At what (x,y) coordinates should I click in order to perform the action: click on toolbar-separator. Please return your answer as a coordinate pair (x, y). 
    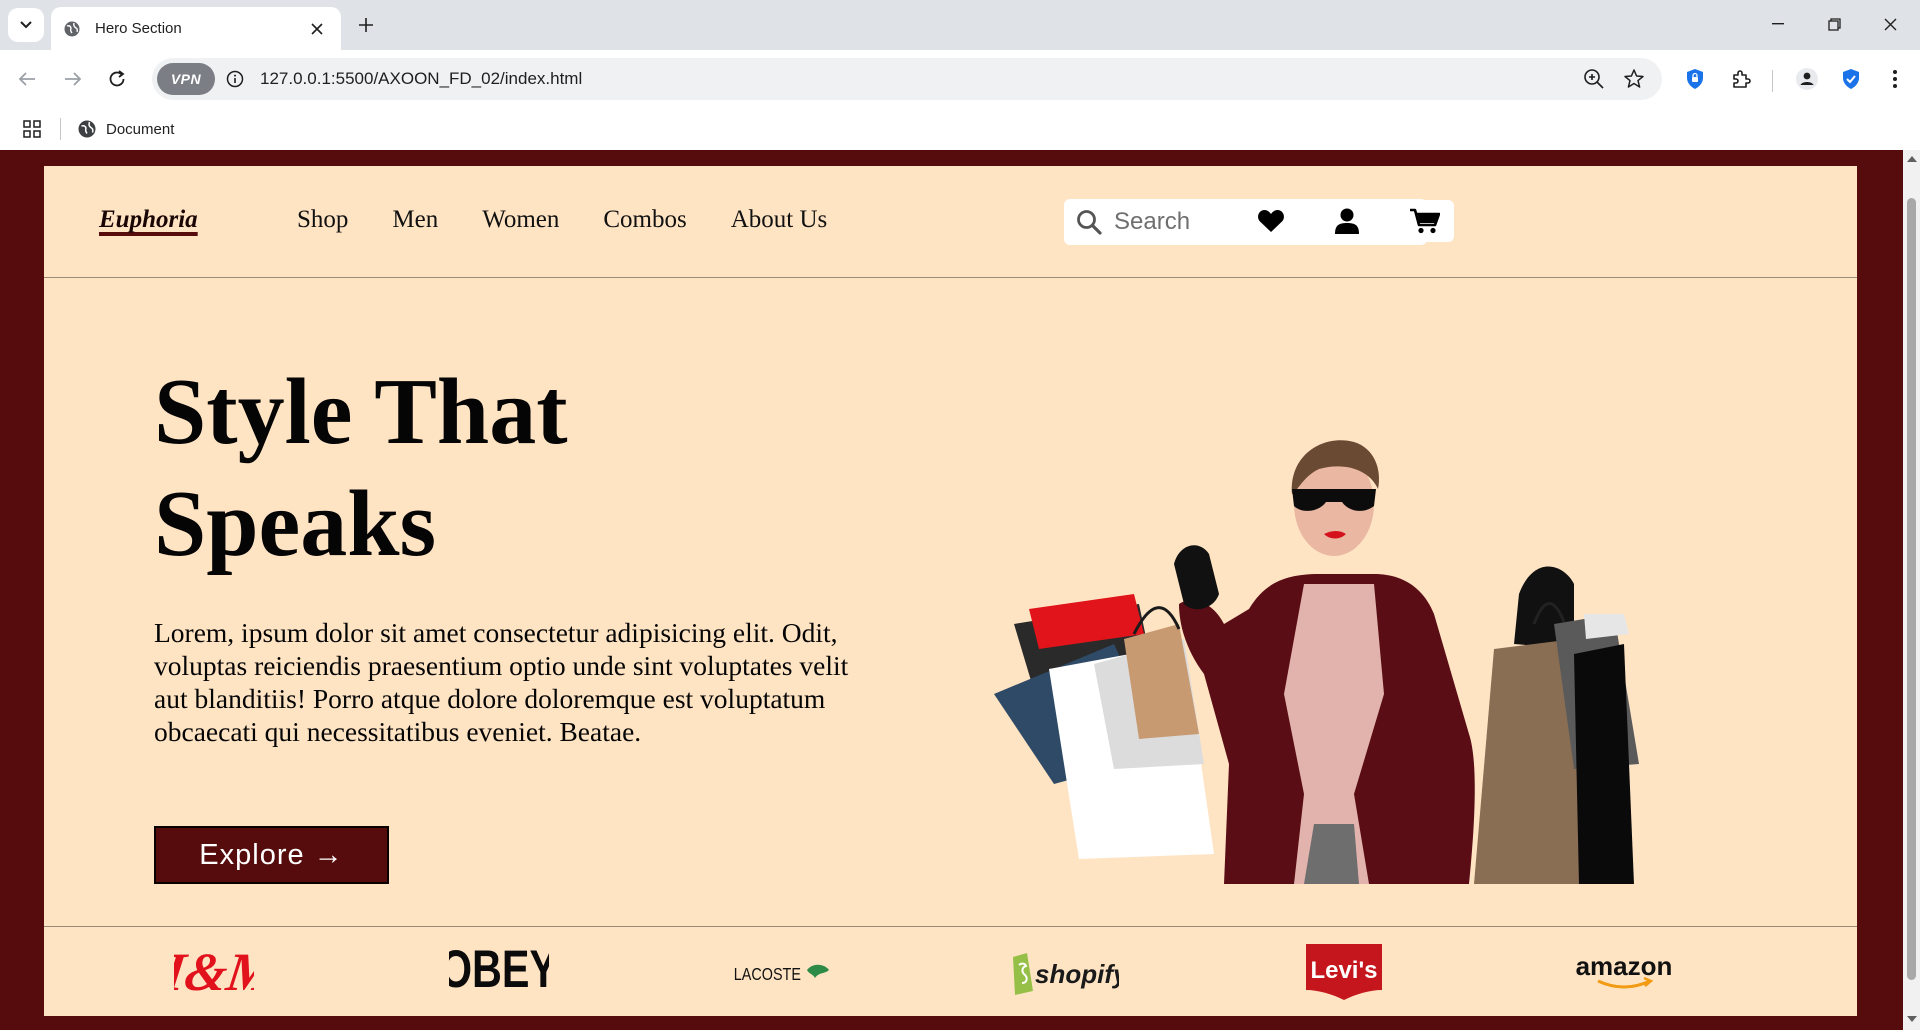
    Looking at the image, I should click on (1772, 81).